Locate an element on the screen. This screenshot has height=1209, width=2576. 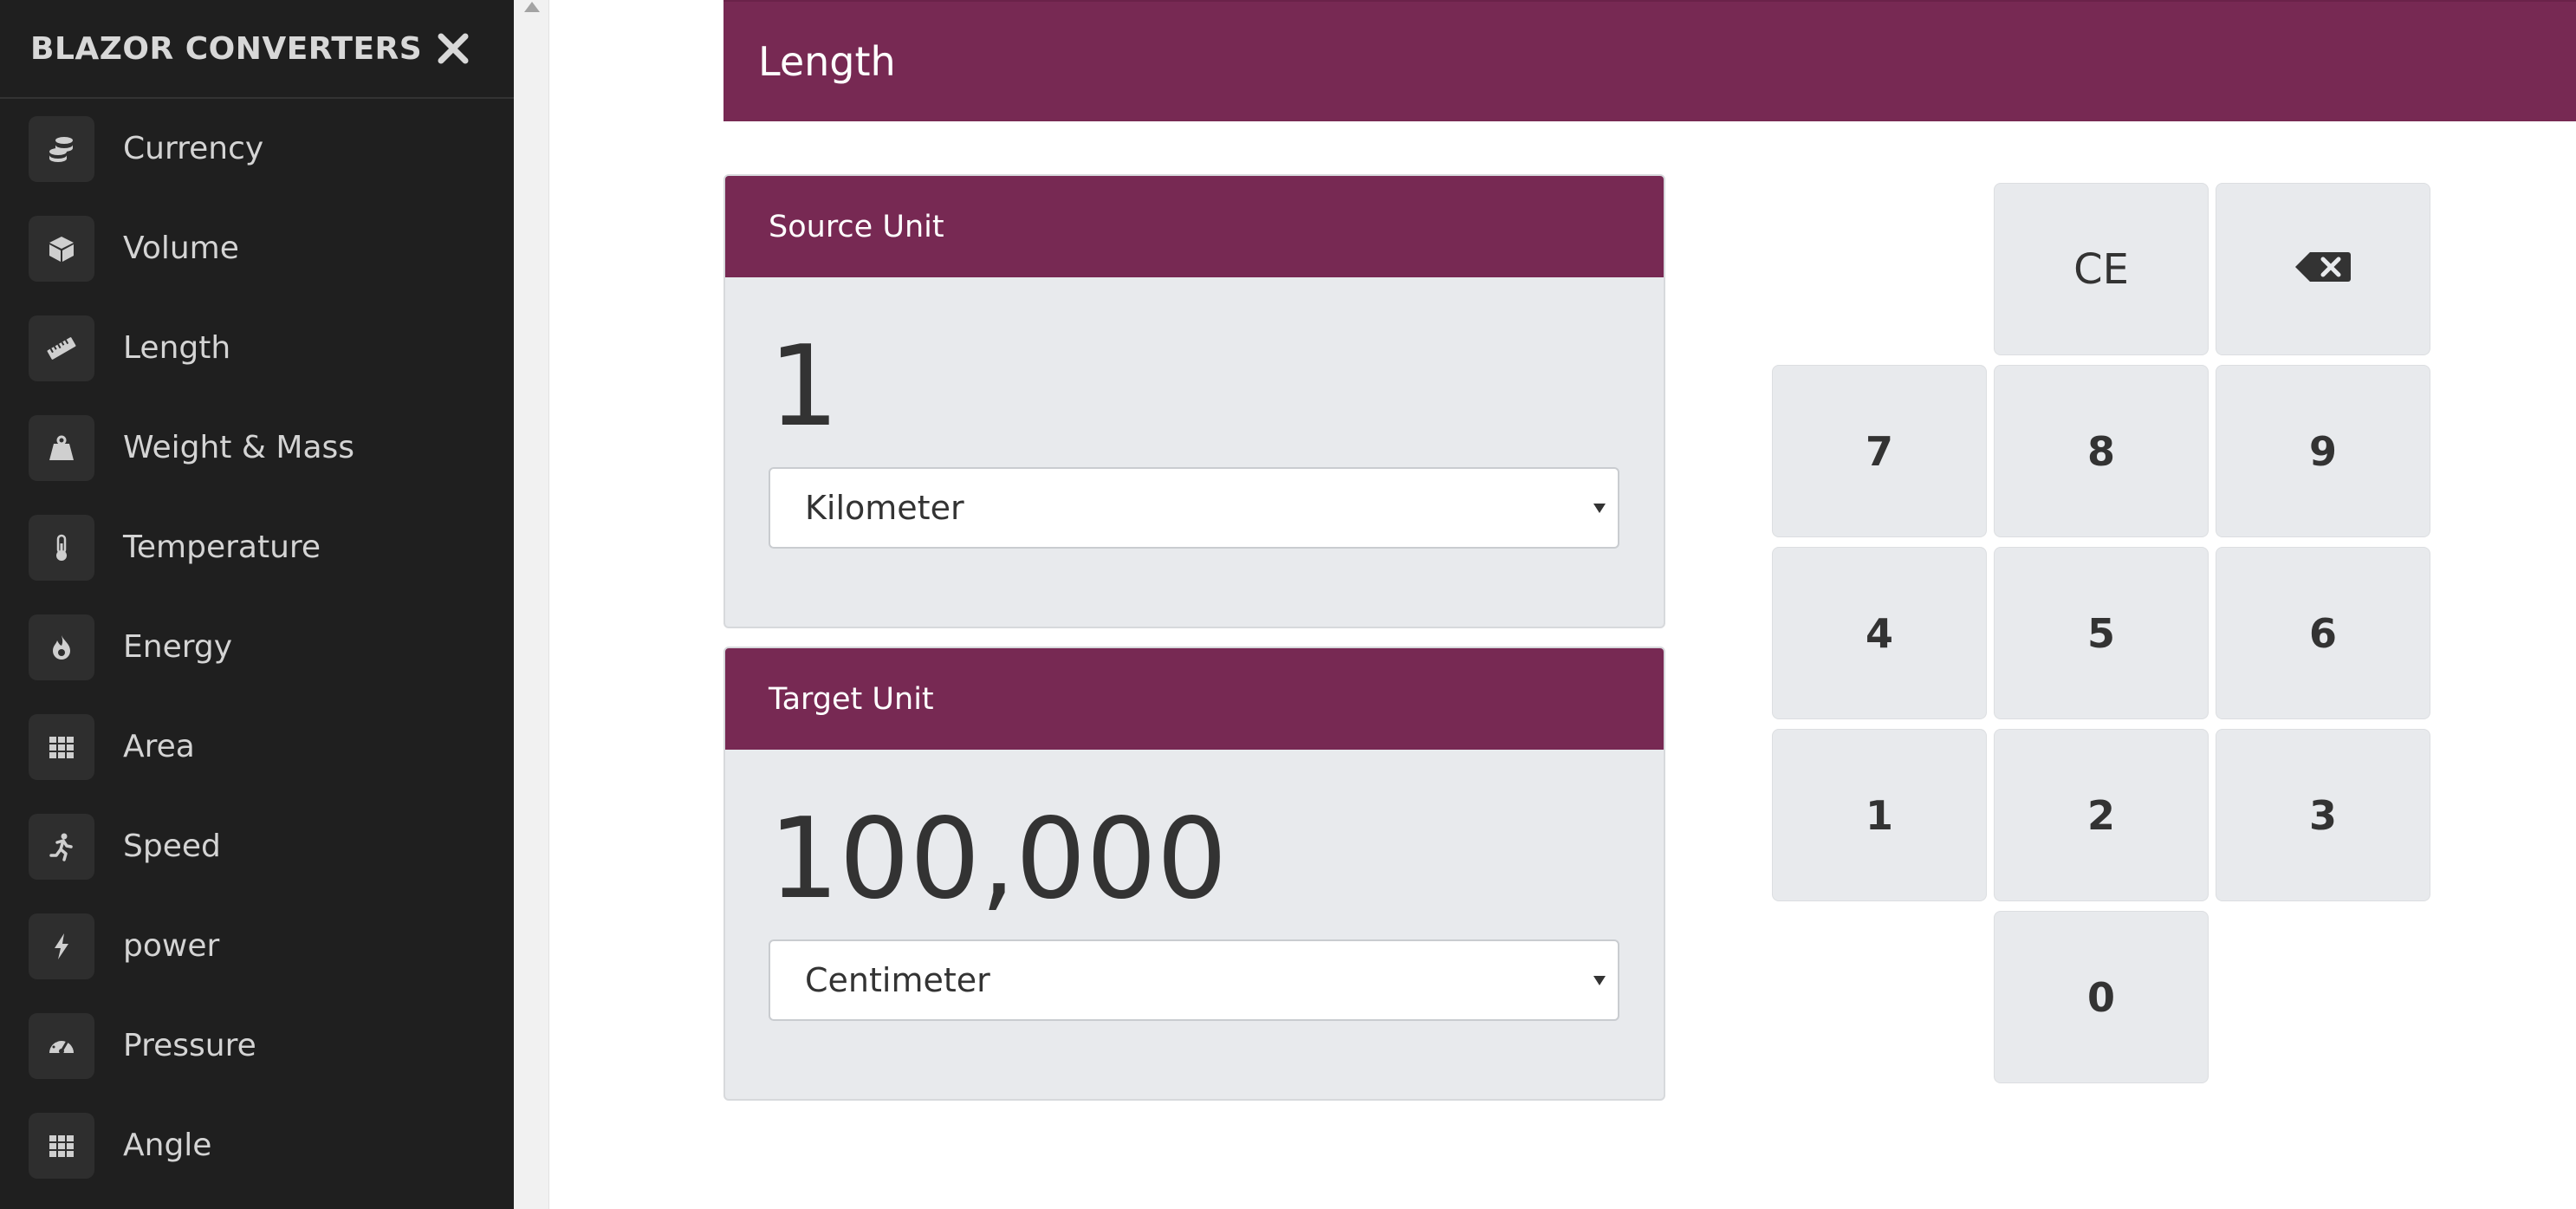
backspace-icon is located at coordinates (2323, 269).